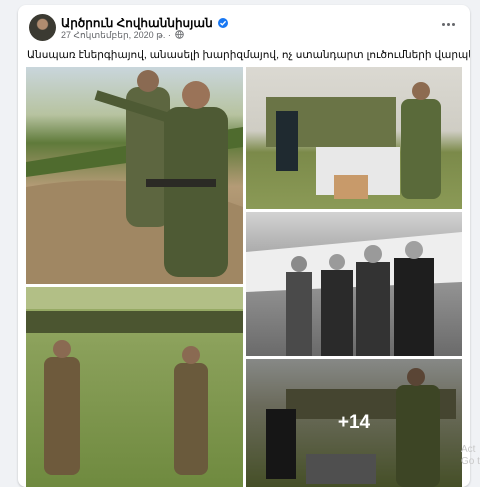  Describe the element at coordinates (470, 461) in the screenshot. I see `watermark-line-2: Go t` at that location.